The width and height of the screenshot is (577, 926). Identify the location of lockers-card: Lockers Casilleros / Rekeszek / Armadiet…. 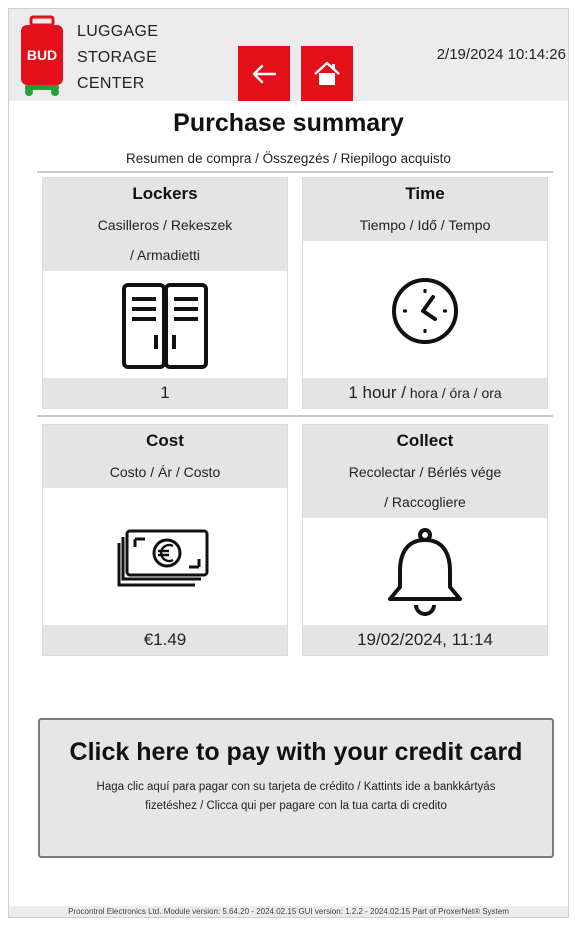
(165, 293).